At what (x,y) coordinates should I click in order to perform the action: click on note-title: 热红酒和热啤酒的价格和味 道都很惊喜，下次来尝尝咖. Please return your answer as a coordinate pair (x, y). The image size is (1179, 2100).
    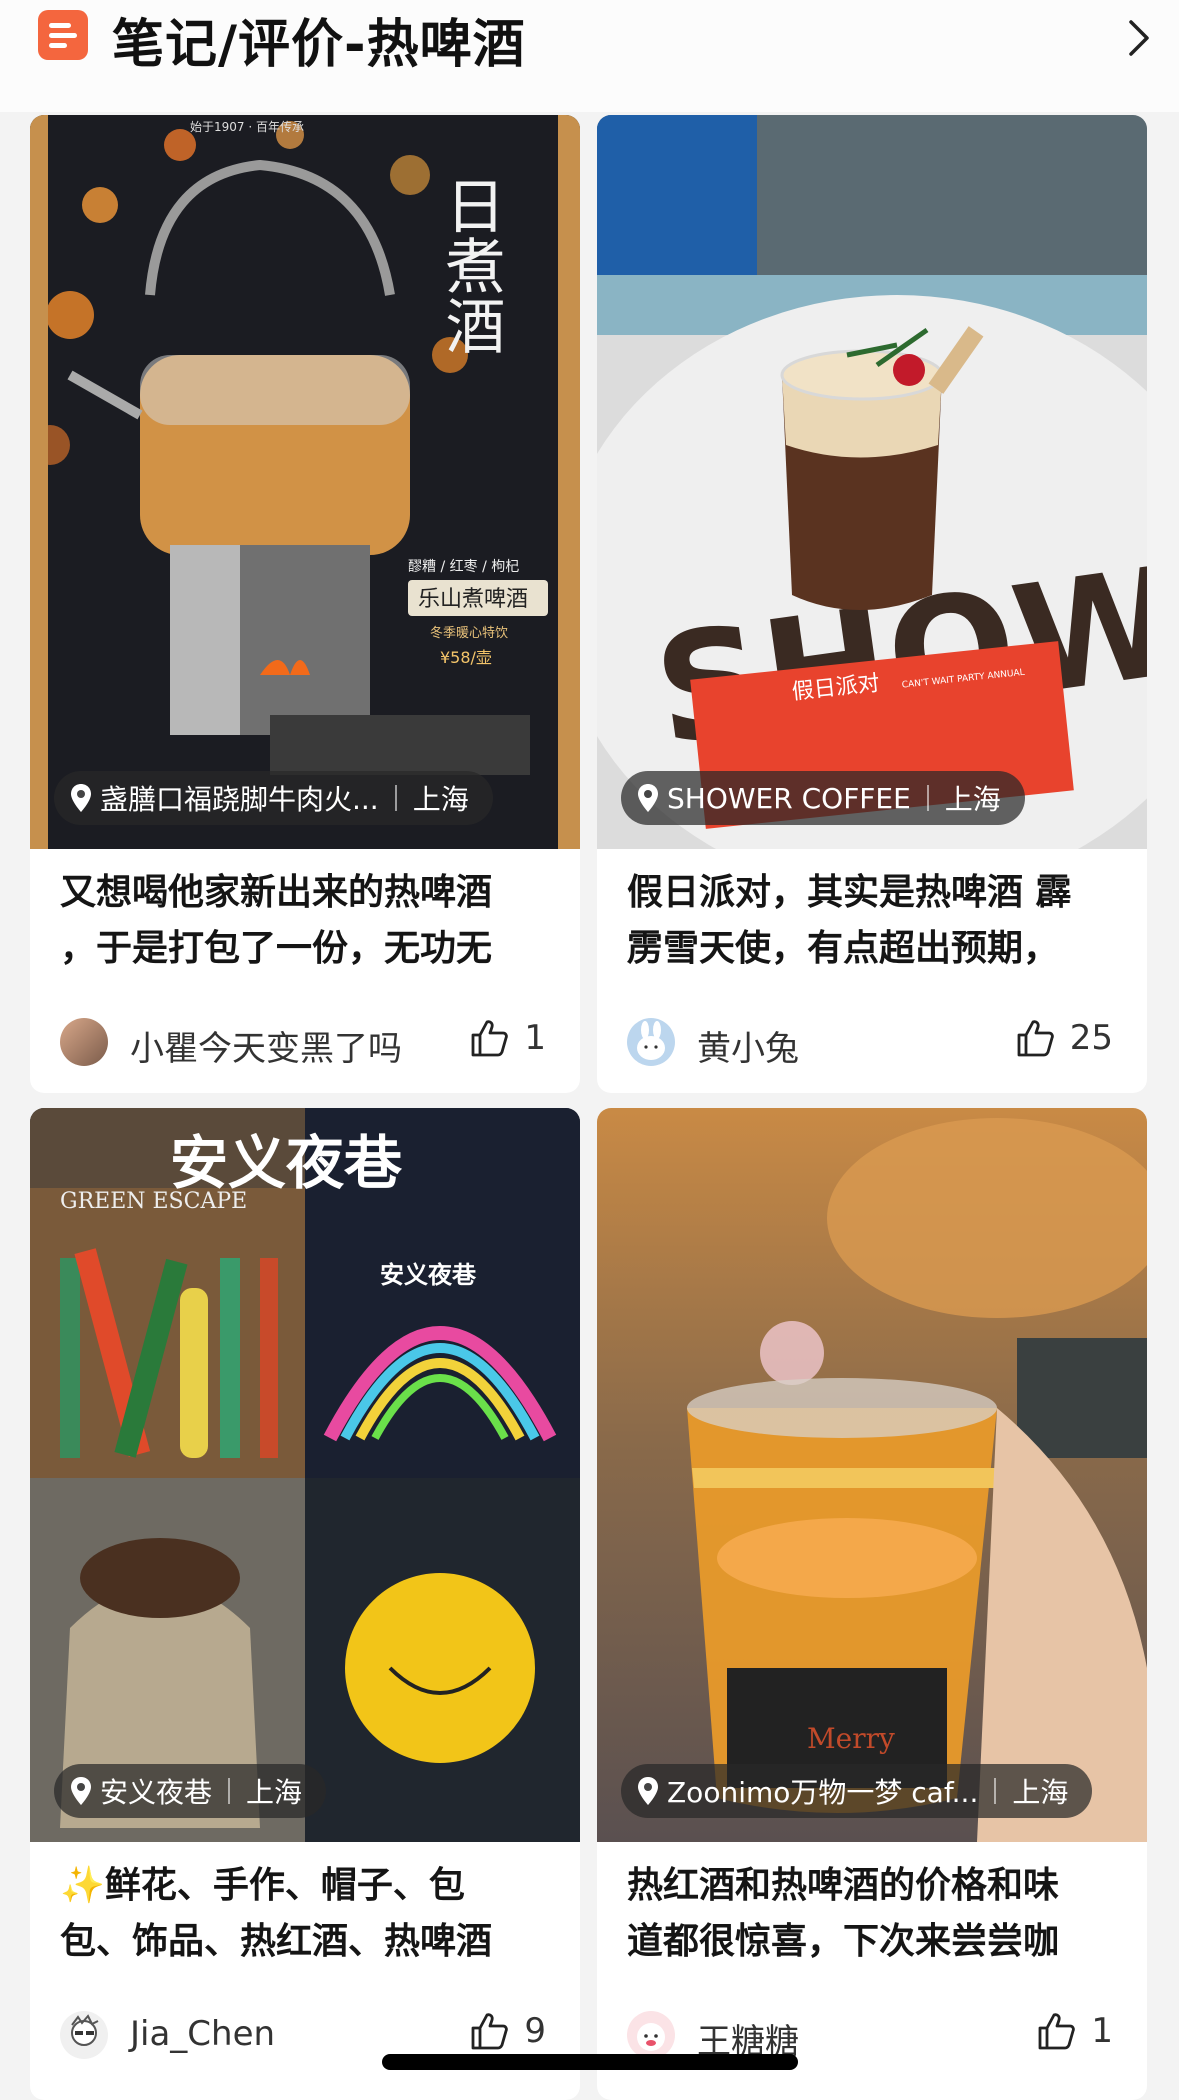
    Looking at the image, I should click on (877, 1914).